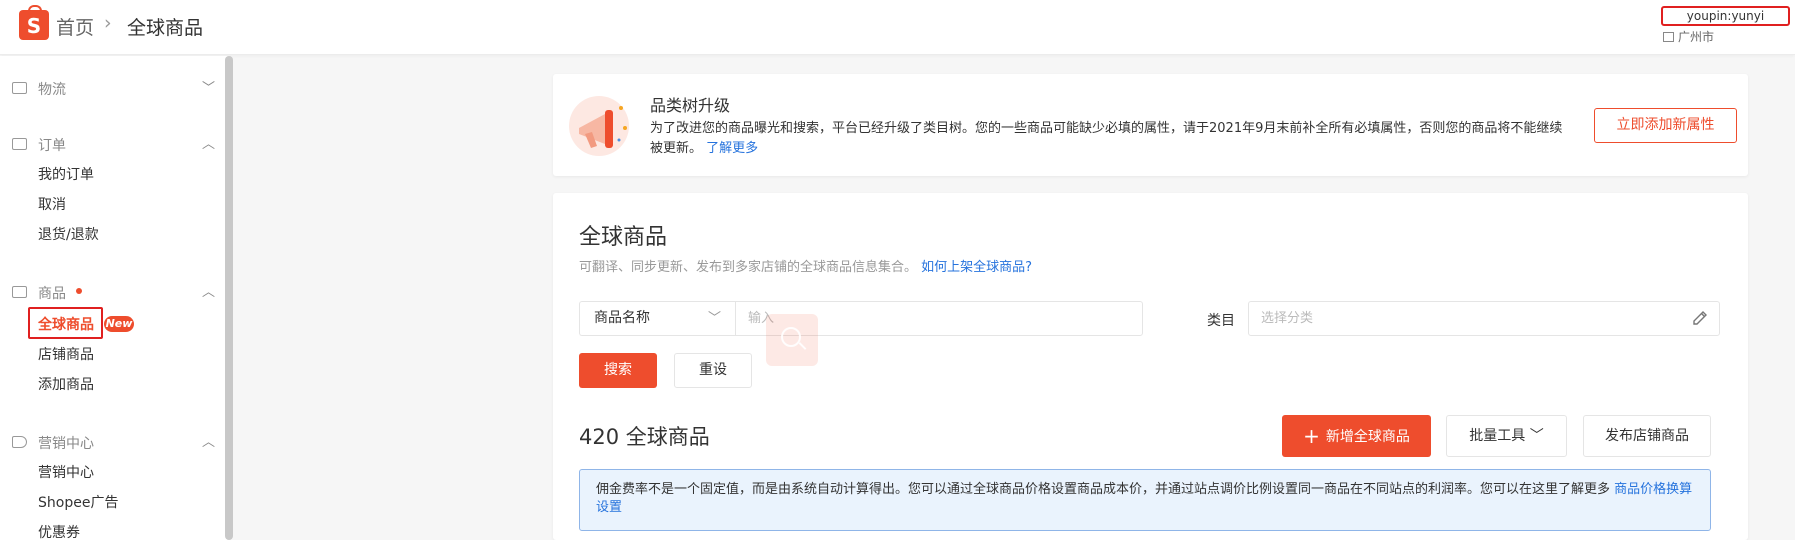 The height and width of the screenshot is (540, 1795). What do you see at coordinates (52, 294) in the screenshot?
I see `sidebar-section-label: 商品` at bounding box center [52, 294].